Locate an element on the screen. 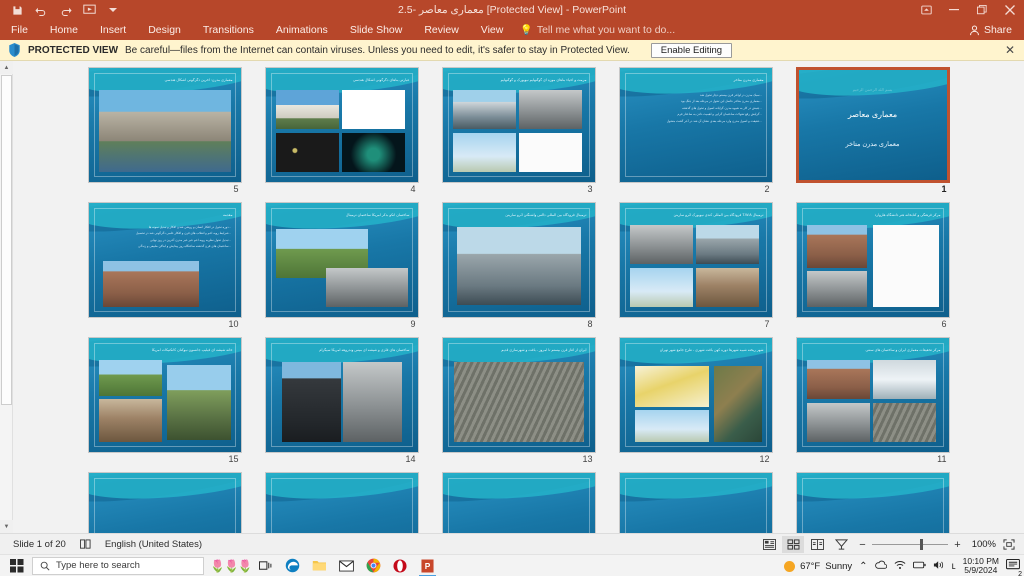 Image resolution: width=1024 pixels, height=576 pixels. chrome-icon is located at coordinates (373, 565).